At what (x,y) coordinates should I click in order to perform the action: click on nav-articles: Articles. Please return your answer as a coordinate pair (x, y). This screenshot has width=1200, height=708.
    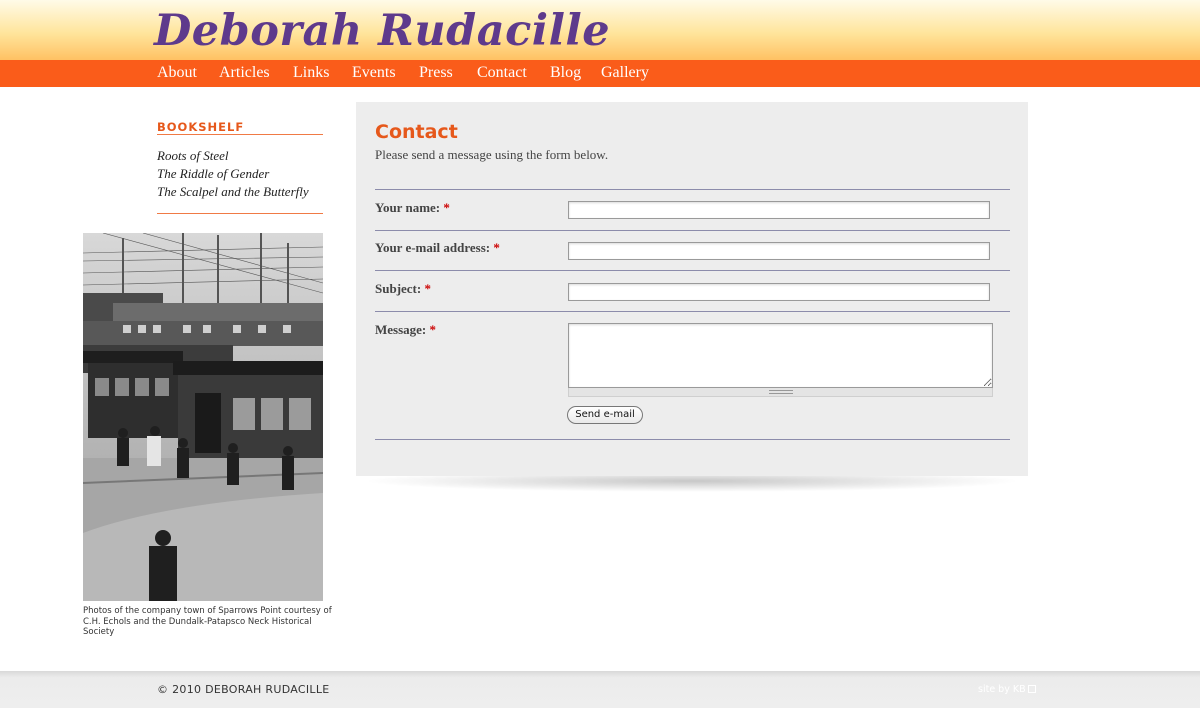
    Looking at the image, I should click on (244, 73).